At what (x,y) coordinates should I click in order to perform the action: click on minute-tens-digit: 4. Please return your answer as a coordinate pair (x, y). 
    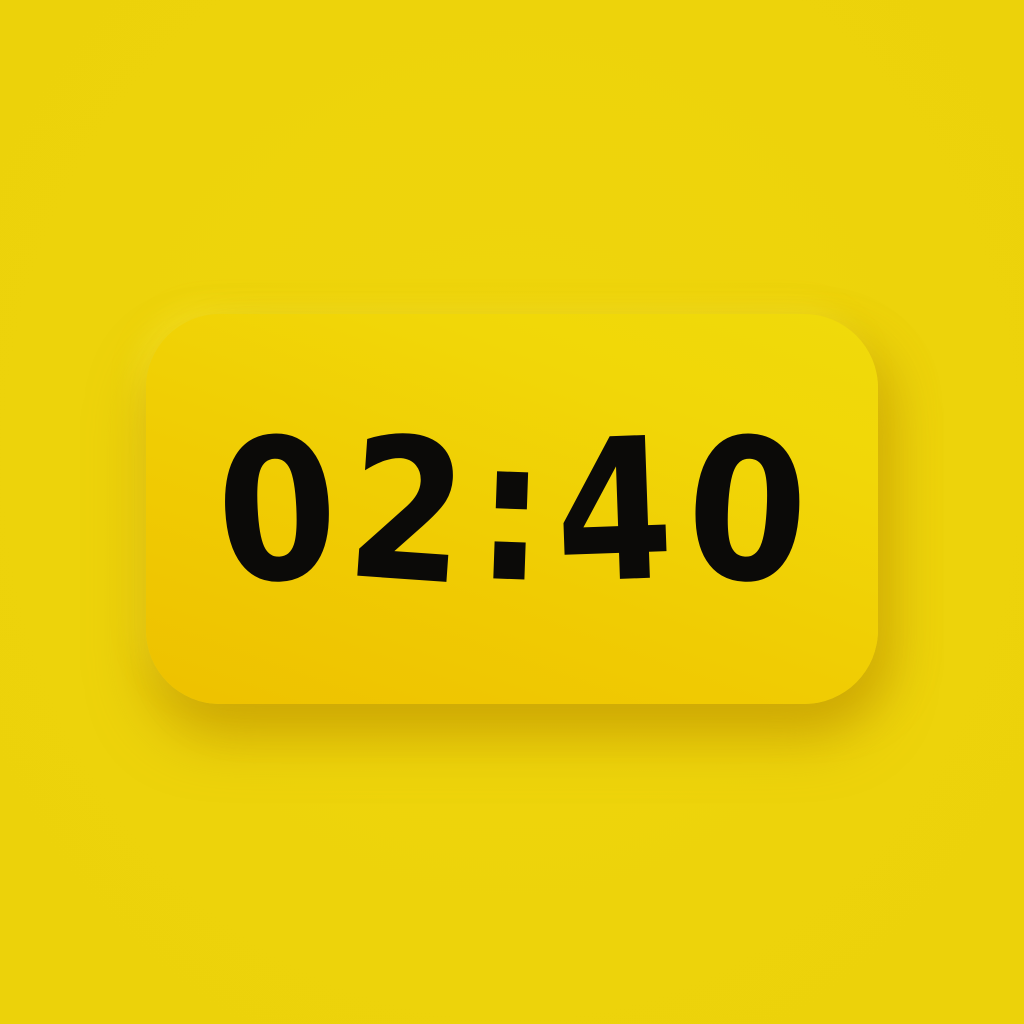
    Looking at the image, I should click on (614, 512).